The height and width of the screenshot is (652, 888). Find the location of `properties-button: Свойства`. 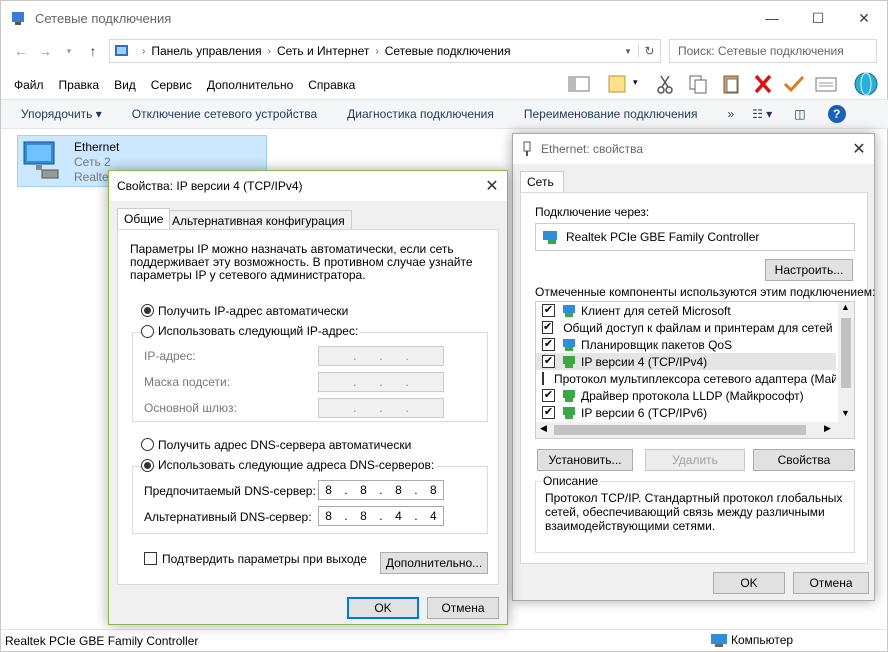

properties-button: Свойства is located at coordinates (804, 460).